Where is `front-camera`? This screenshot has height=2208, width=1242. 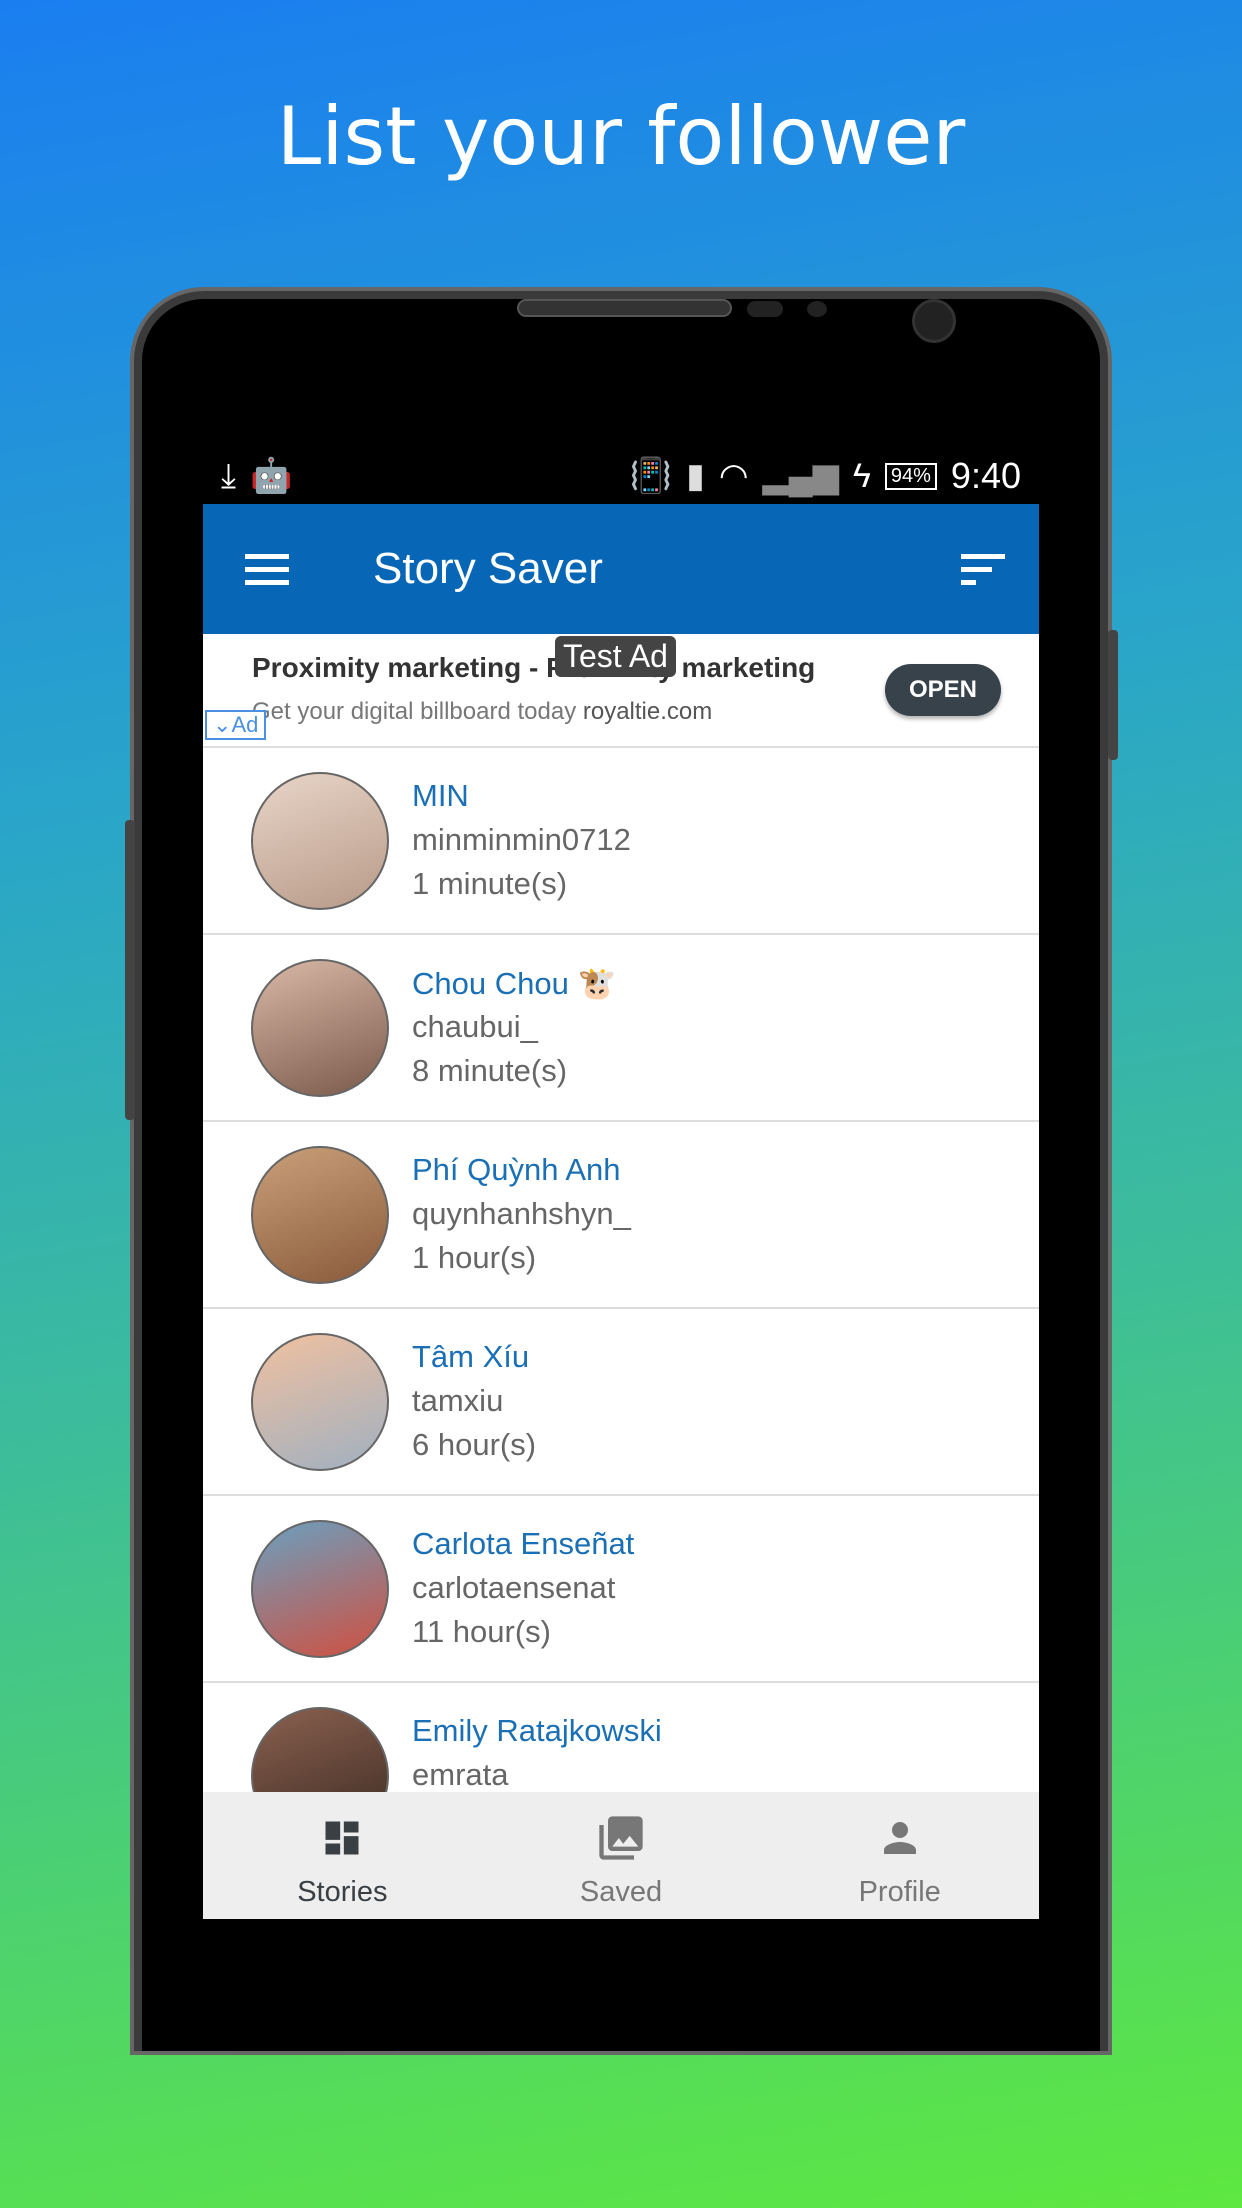
front-camera is located at coordinates (934, 321).